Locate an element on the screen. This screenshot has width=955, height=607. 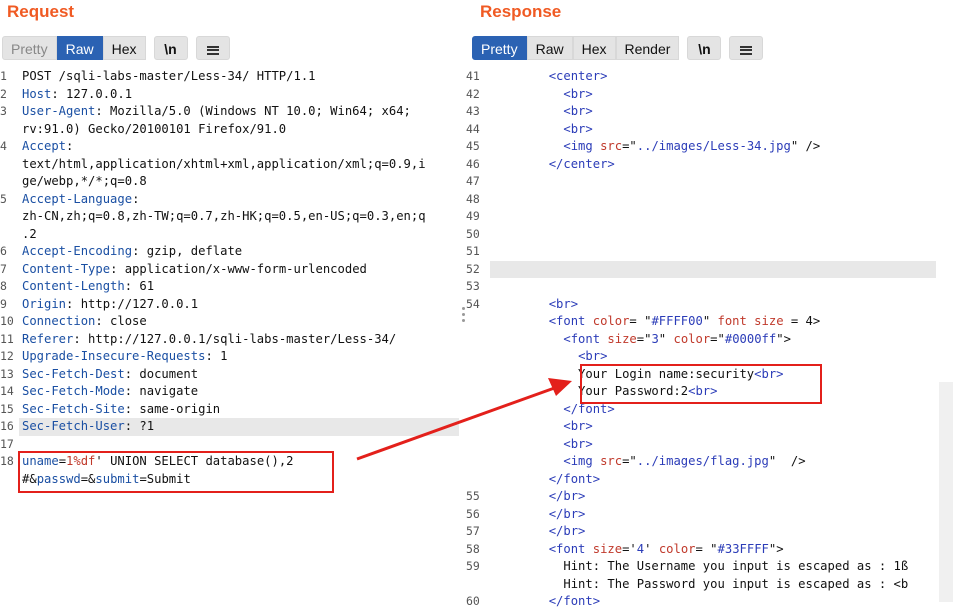
code-token: : http://127.0.0.1 is located at coordinates (132, 303).